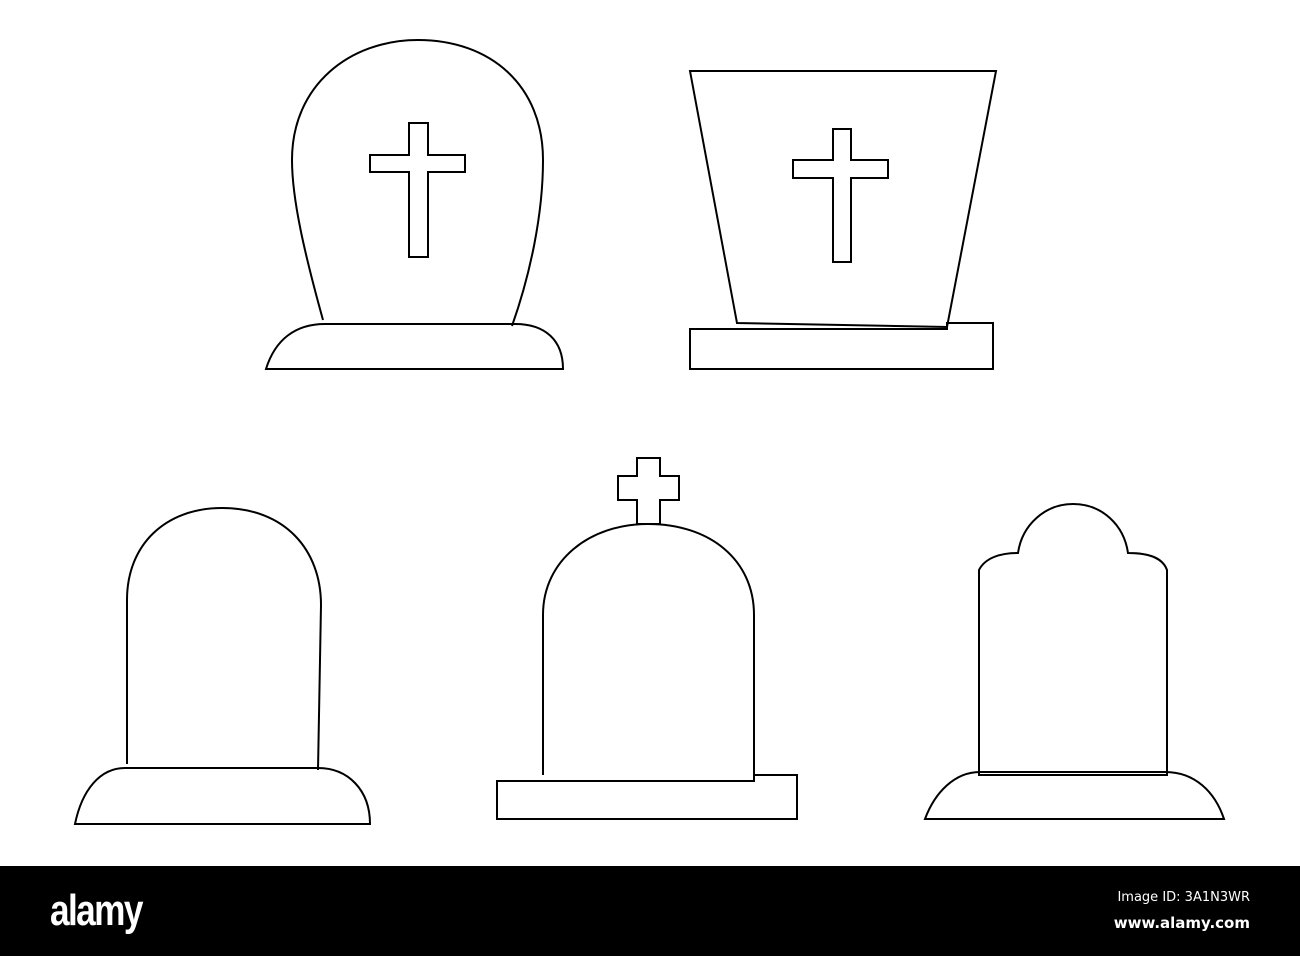  I want to click on watermark-bar: alamy Image ID: 3A1N3WR www.alamy.com, so click(650, 911).